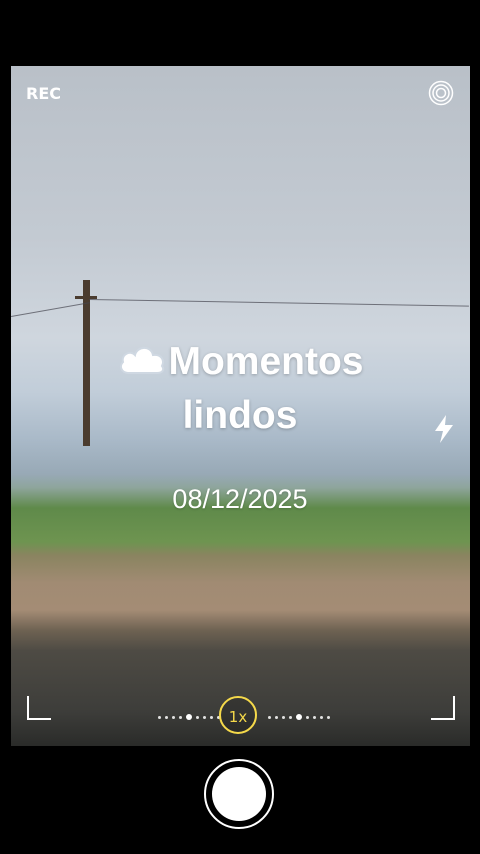  Describe the element at coordinates (238, 715) in the screenshot. I see `zoom-button: 1x` at that location.